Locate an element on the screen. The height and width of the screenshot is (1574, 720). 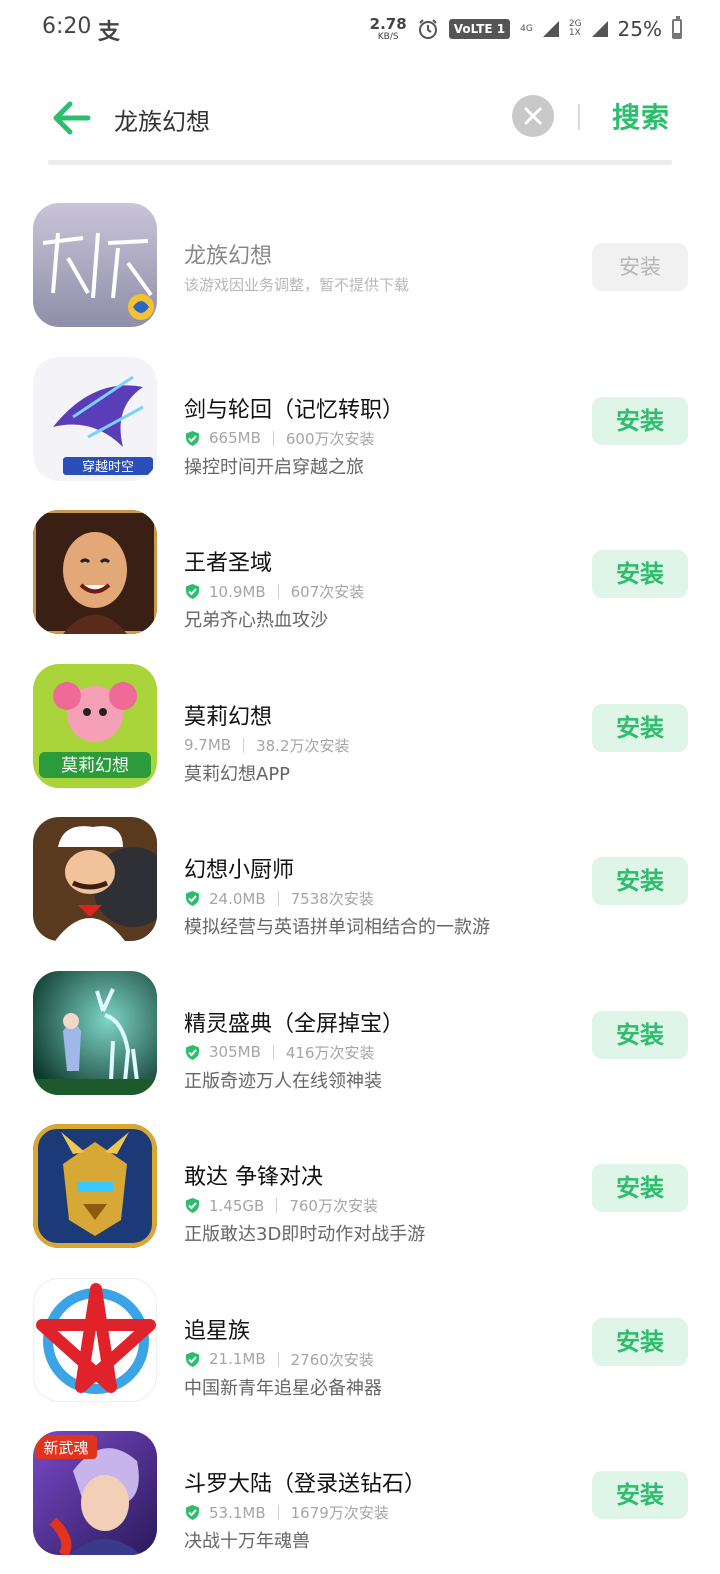
app-meta: 53.1MB 1679万次安装 is located at coordinates (286, 1512).